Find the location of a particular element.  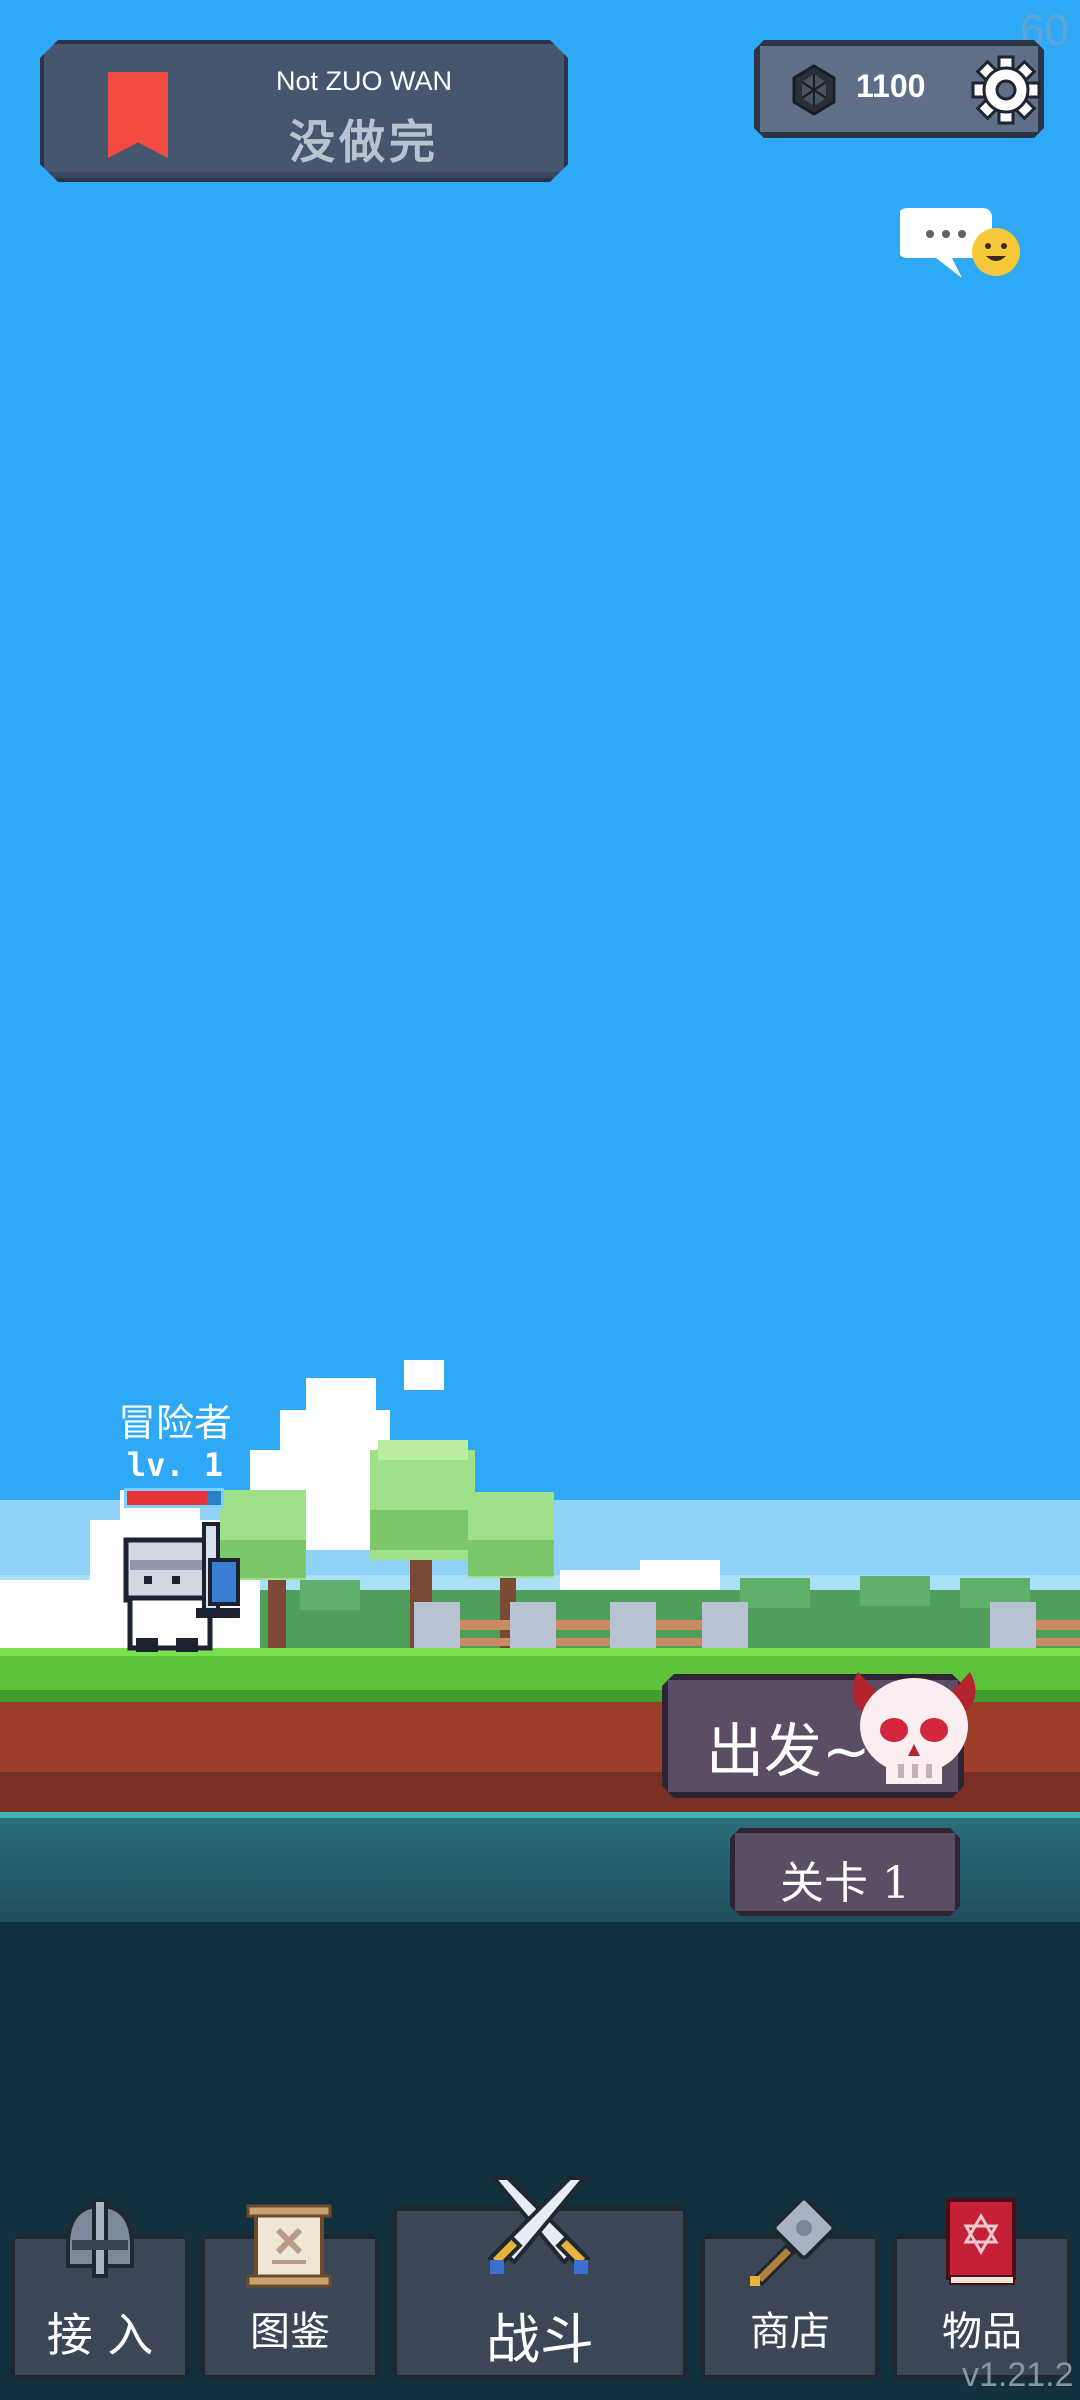

gem-icon is located at coordinates (814, 90).